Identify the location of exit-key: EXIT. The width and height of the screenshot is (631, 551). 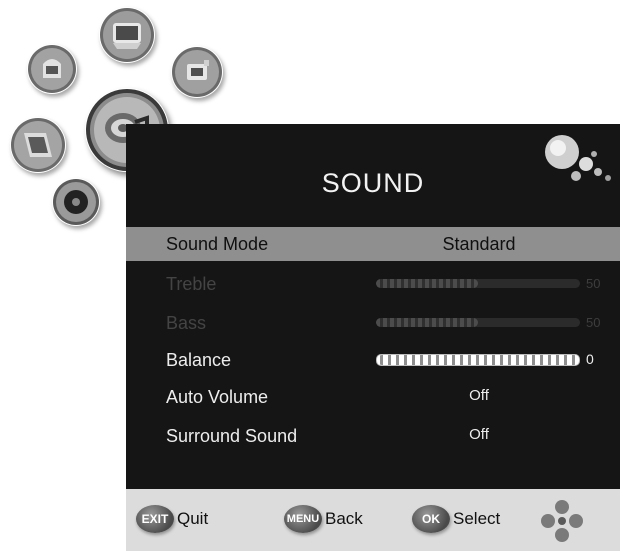
(155, 519).